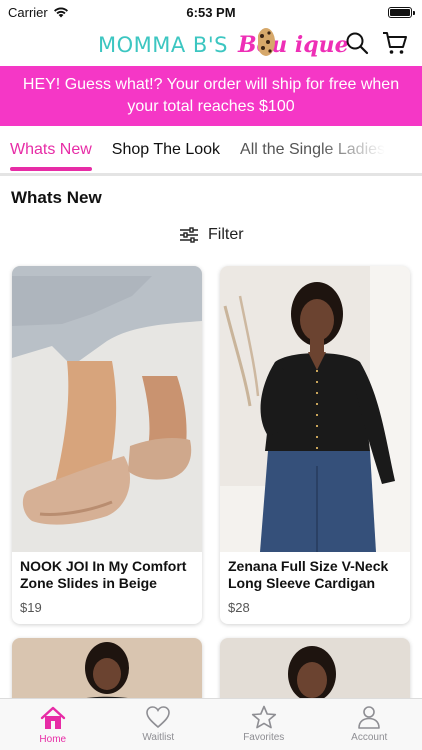 The width and height of the screenshot is (422, 750). I want to click on status-bar: Carrier 6:53 PM, so click(211, 12).